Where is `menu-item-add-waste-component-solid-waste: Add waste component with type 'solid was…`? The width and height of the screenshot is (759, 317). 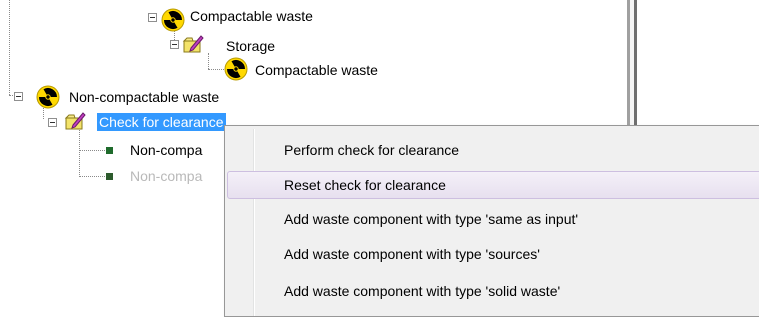
menu-item-add-waste-component-solid-waste: Add waste component with type 'solid was… is located at coordinates (493, 291).